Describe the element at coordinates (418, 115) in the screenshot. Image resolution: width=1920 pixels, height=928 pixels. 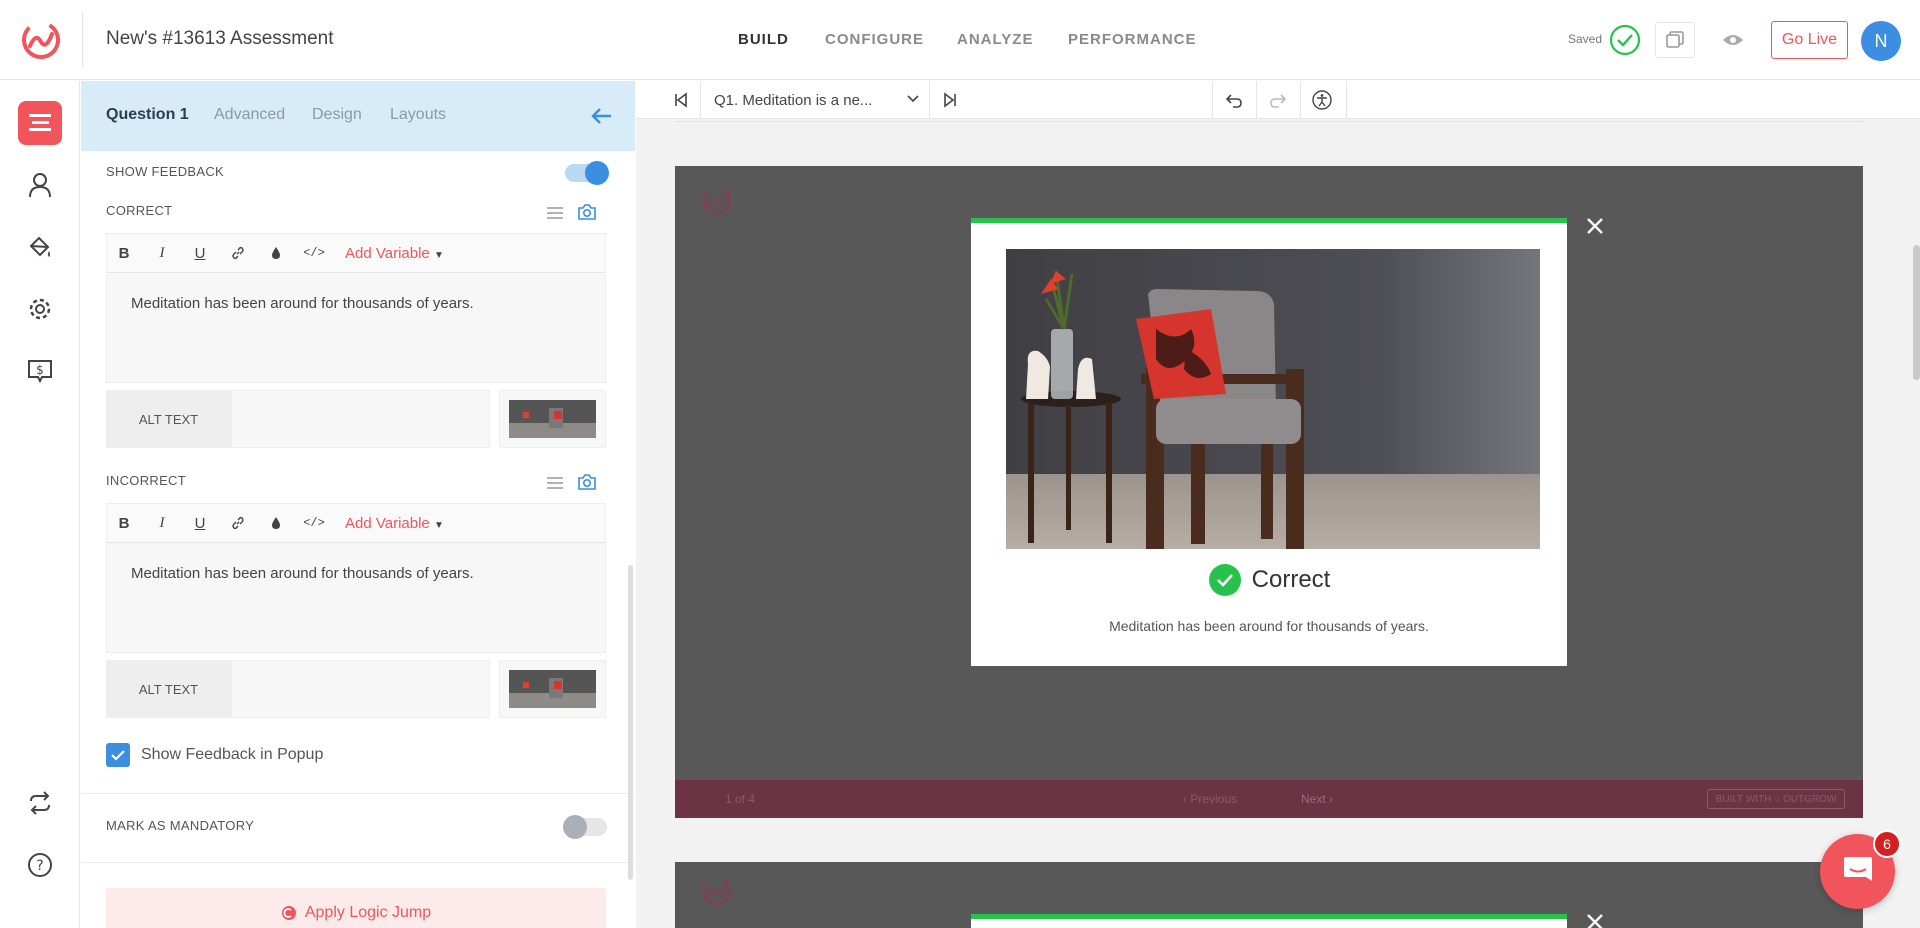
I see `tab-layouts: Layouts` at that location.